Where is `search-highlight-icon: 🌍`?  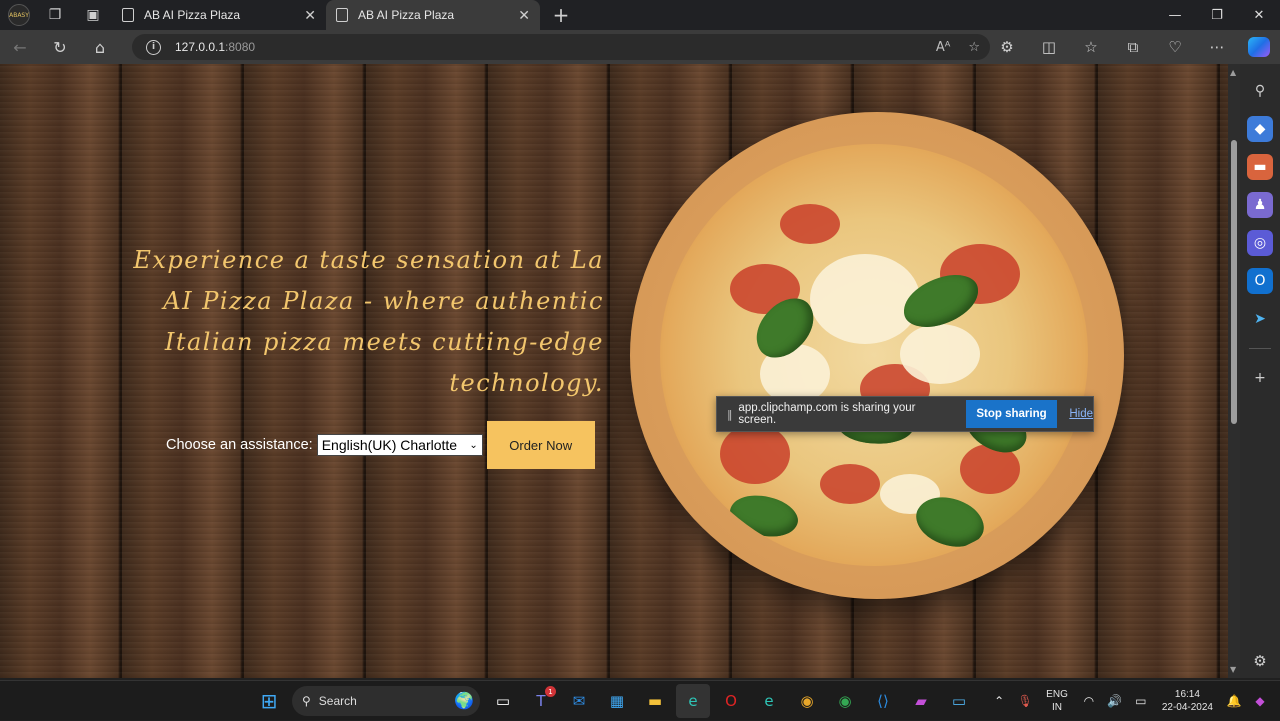
search-highlight-icon: 🌍 is located at coordinates (464, 701).